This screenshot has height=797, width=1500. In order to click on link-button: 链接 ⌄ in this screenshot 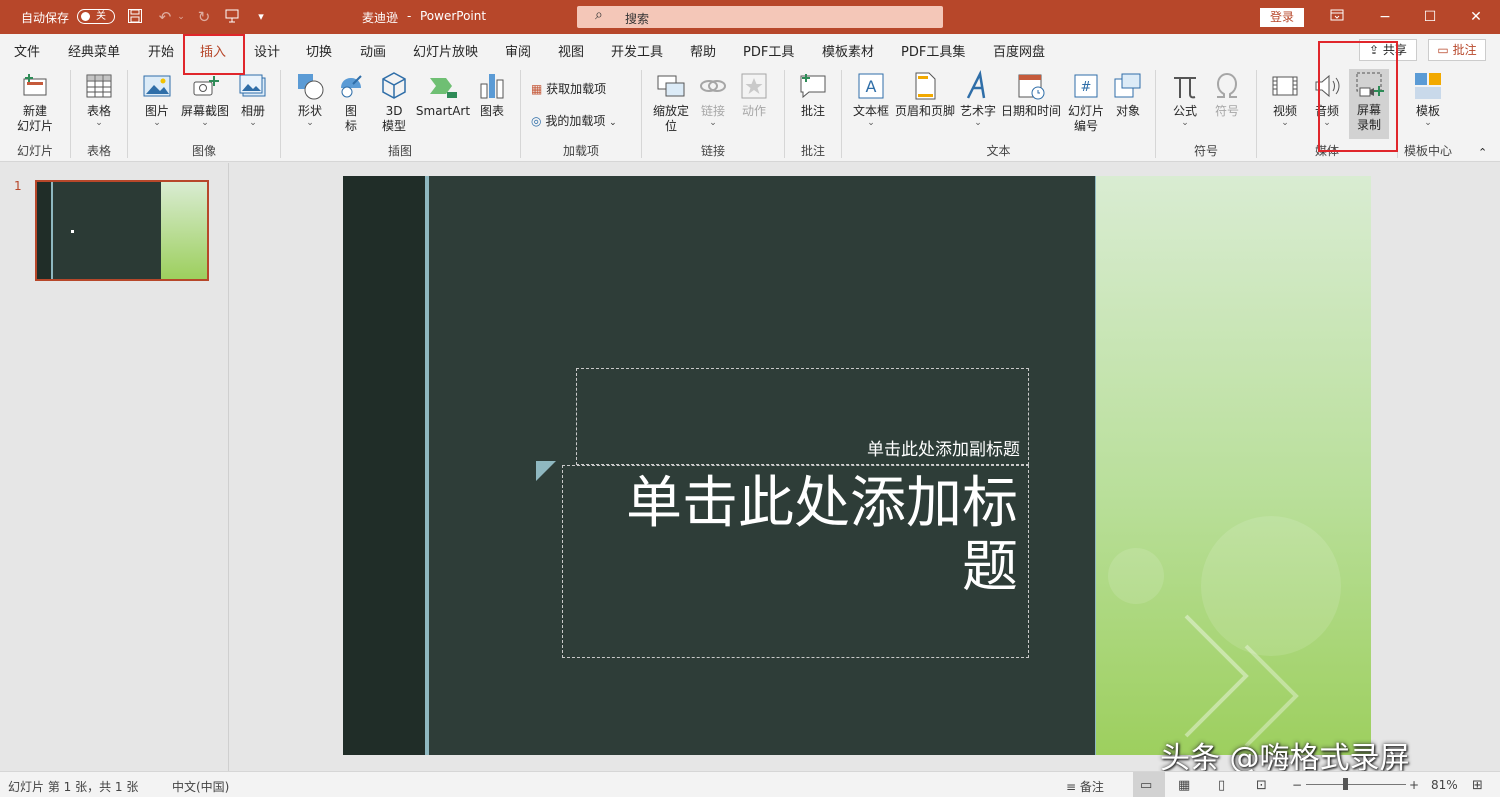, I will do `click(713, 99)`.